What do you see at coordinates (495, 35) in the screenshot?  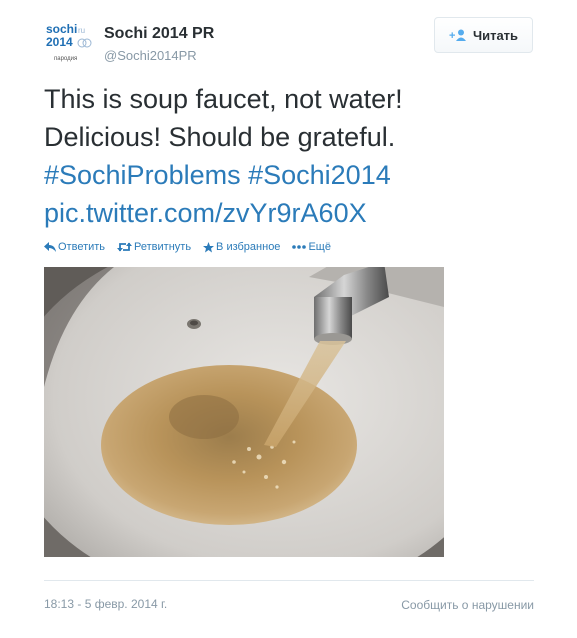 I see `follow-button-label: Читать` at bounding box center [495, 35].